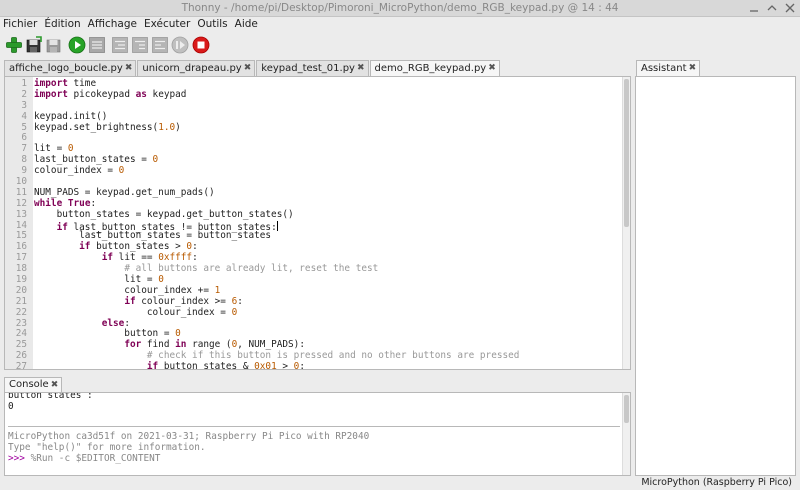  Describe the element at coordinates (430, 68) in the screenshot. I see `tab-label: demo_RGB_keypad.py` at that location.